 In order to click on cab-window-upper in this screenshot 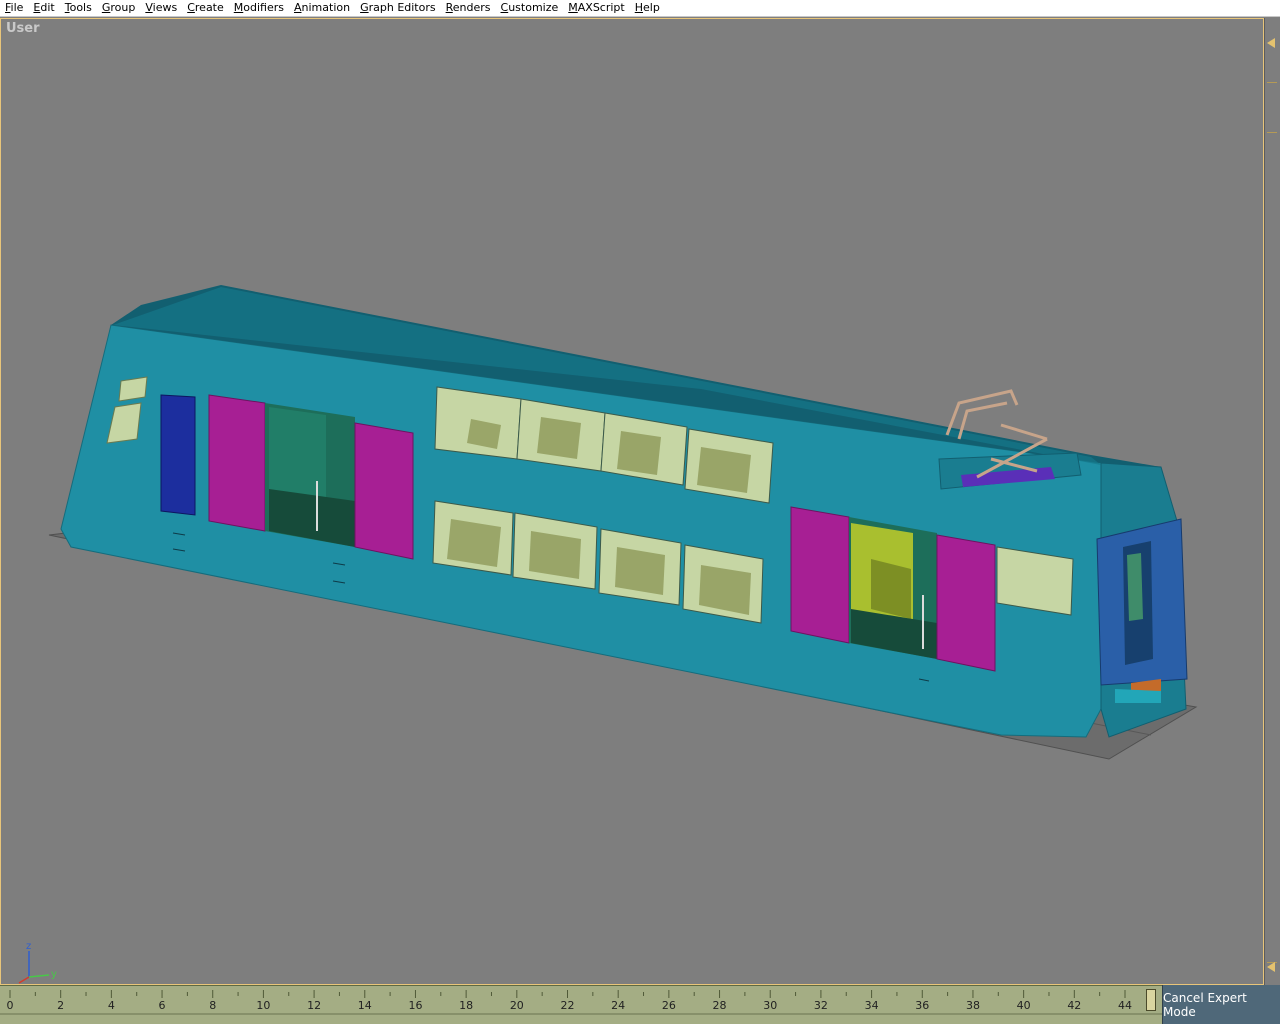, I will do `click(133, 389)`.